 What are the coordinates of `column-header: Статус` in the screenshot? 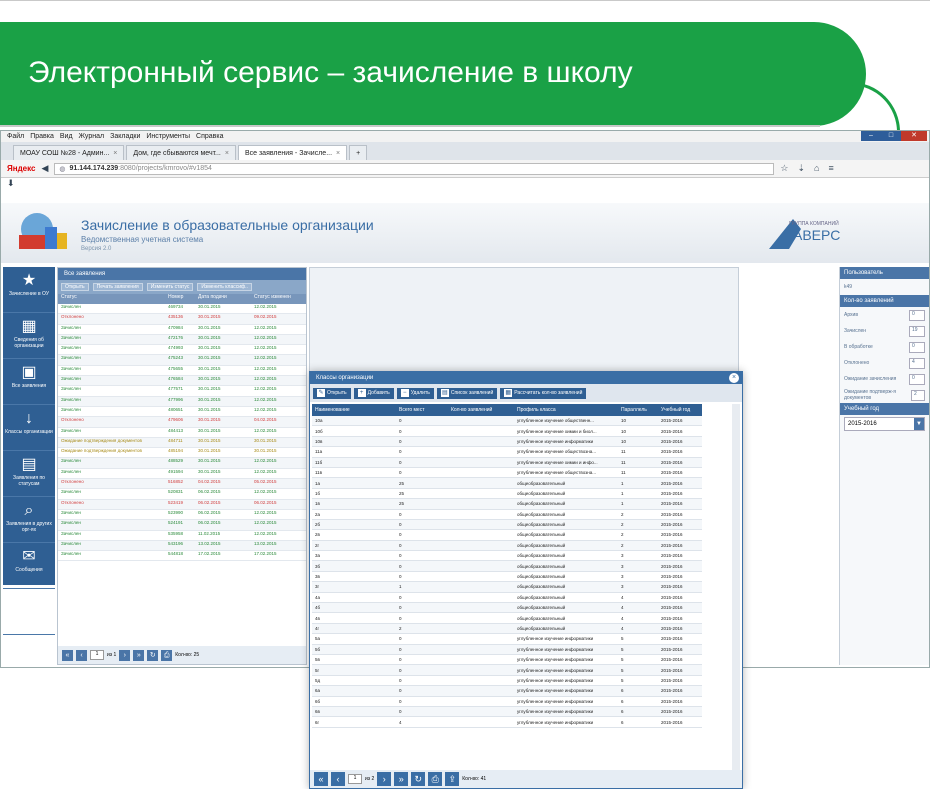 It's located at (113, 299).